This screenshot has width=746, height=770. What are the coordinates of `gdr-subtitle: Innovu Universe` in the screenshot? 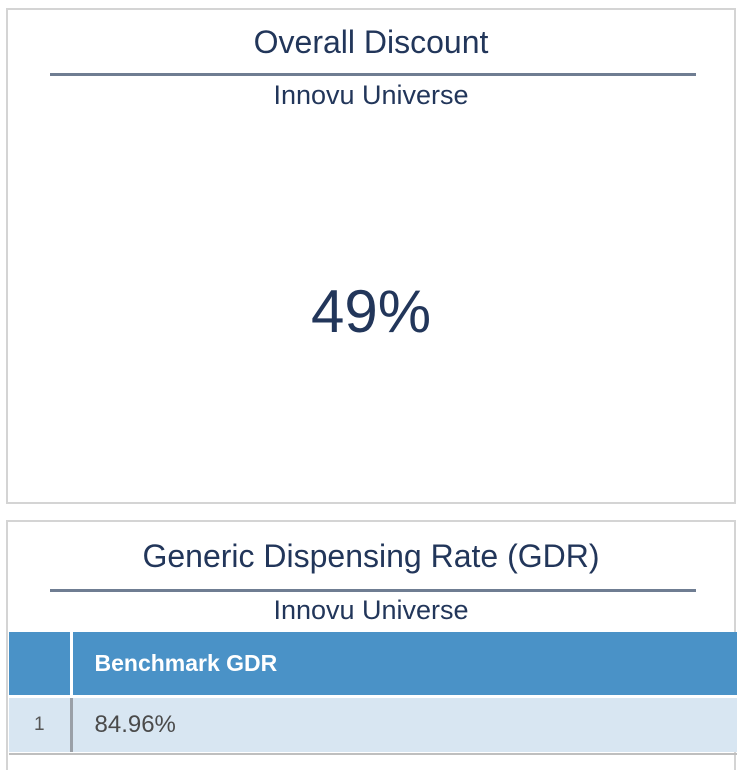 It's located at (371, 610).